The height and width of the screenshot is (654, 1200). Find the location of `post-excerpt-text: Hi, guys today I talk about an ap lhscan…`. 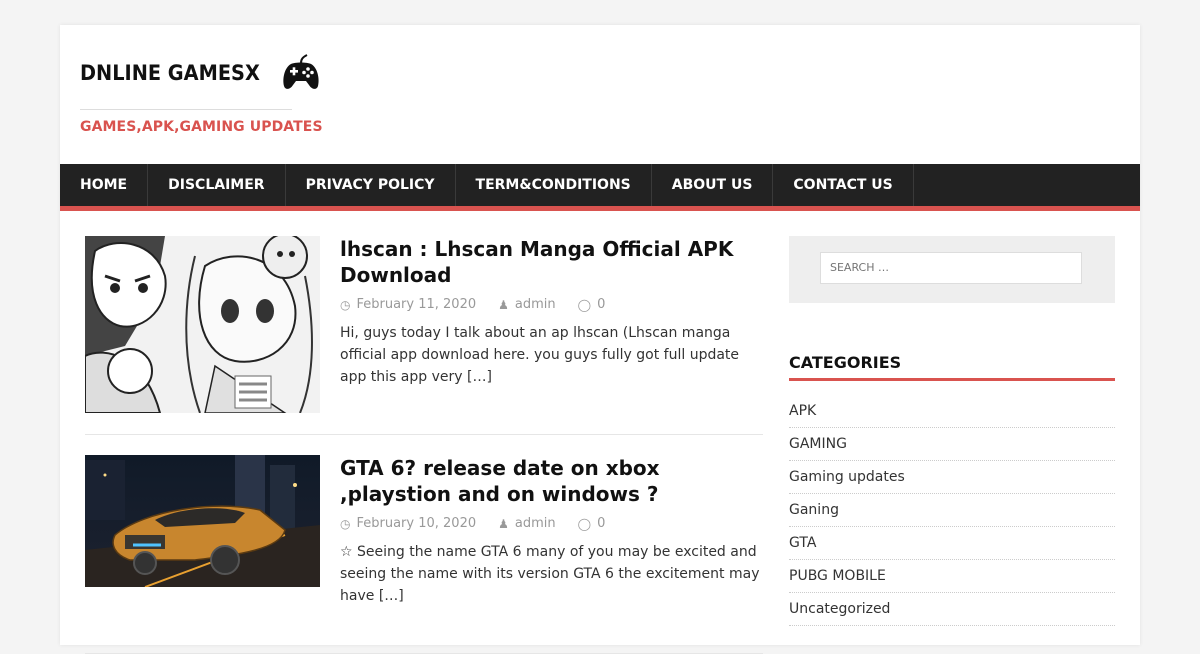

post-excerpt-text: Hi, guys today I talk about an ap lhscan… is located at coordinates (540, 355).